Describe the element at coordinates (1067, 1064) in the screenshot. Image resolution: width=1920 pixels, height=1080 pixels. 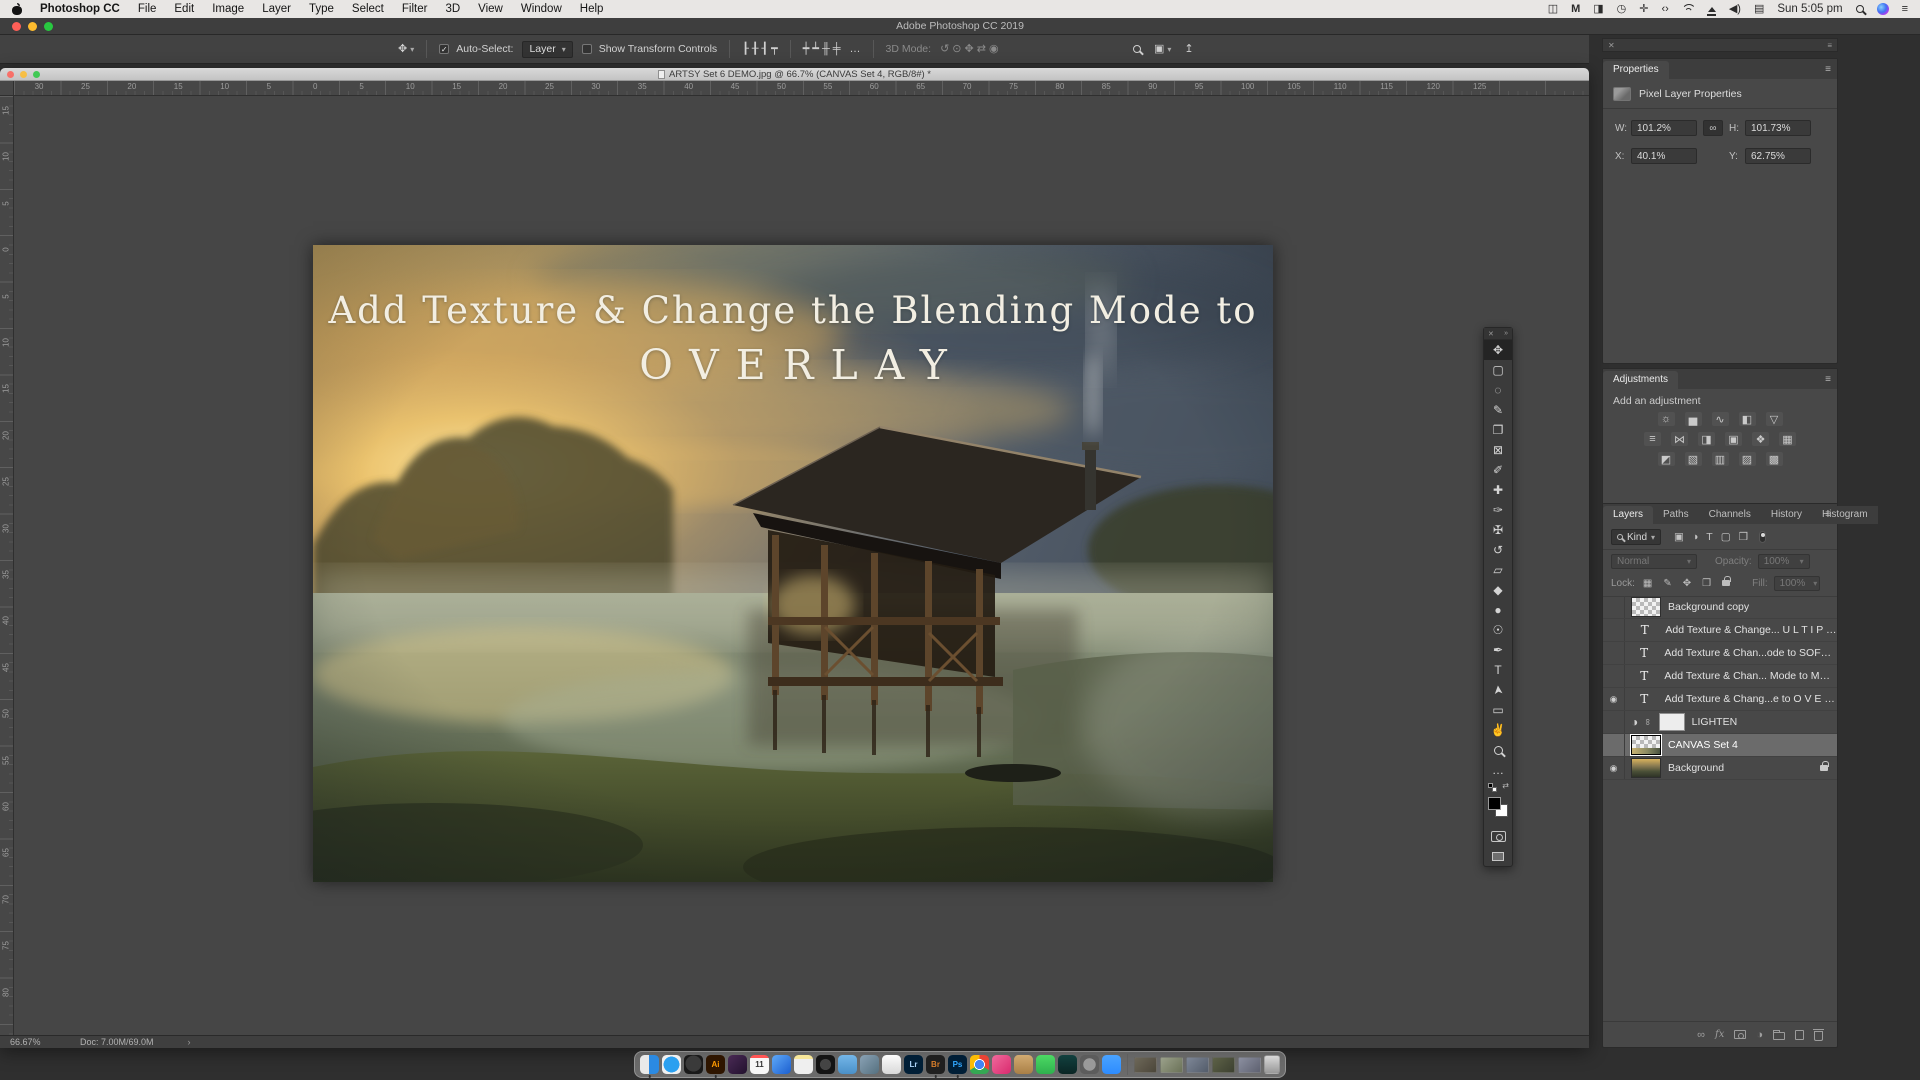
I see `dock-app-teal-app` at that location.